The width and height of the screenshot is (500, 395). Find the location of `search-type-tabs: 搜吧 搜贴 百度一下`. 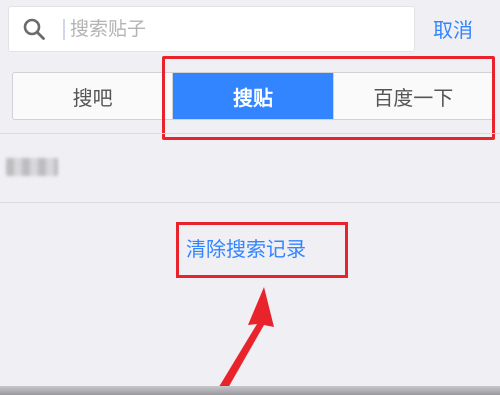

search-type-tabs: 搜吧 搜贴 百度一下 is located at coordinates (253, 96).